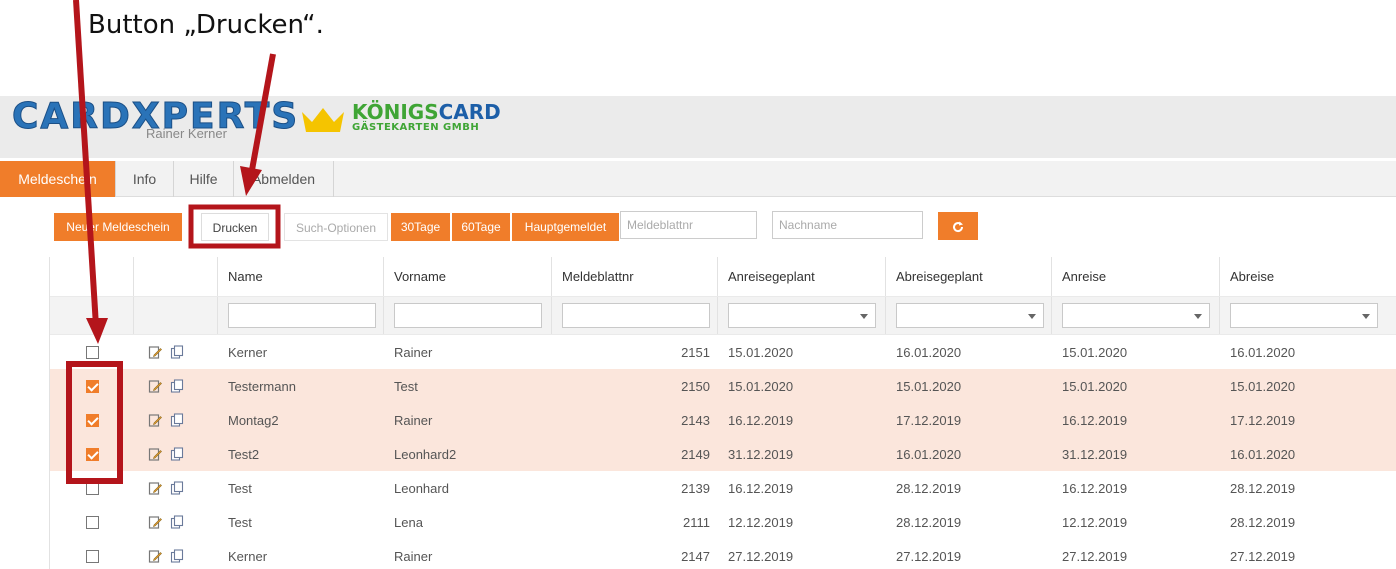  Describe the element at coordinates (176, 276) in the screenshot. I see `header-actions-cell` at that location.